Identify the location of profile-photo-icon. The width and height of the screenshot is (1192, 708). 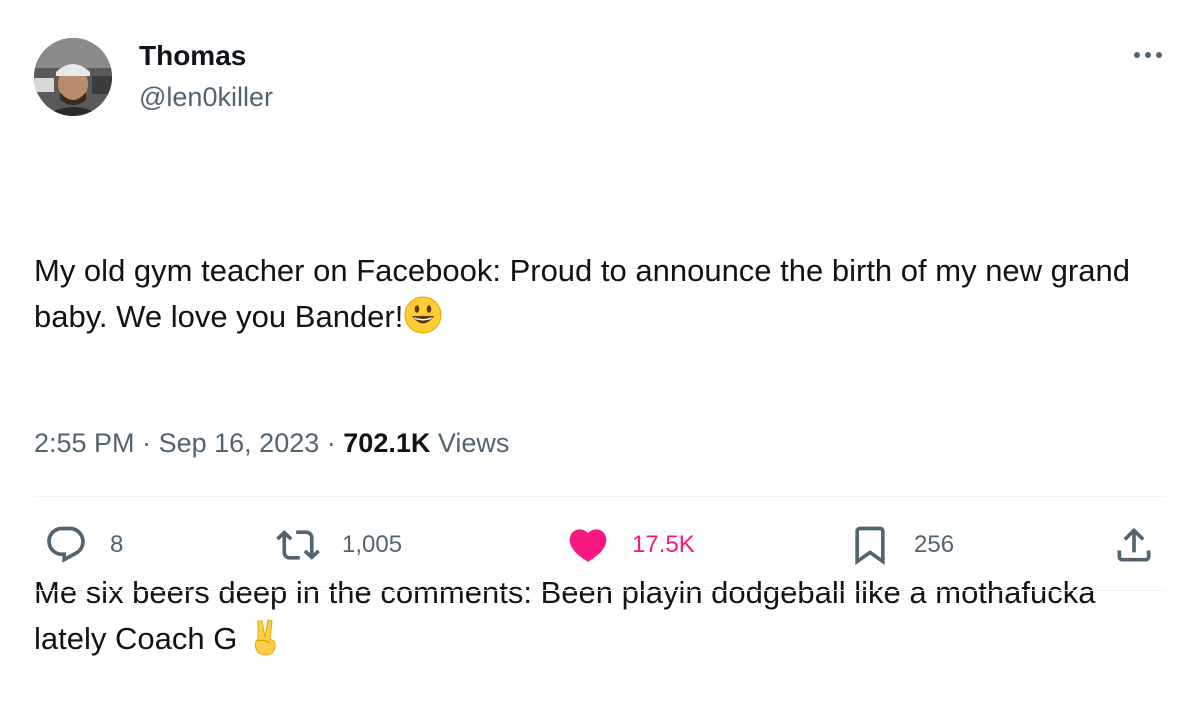
(73, 77).